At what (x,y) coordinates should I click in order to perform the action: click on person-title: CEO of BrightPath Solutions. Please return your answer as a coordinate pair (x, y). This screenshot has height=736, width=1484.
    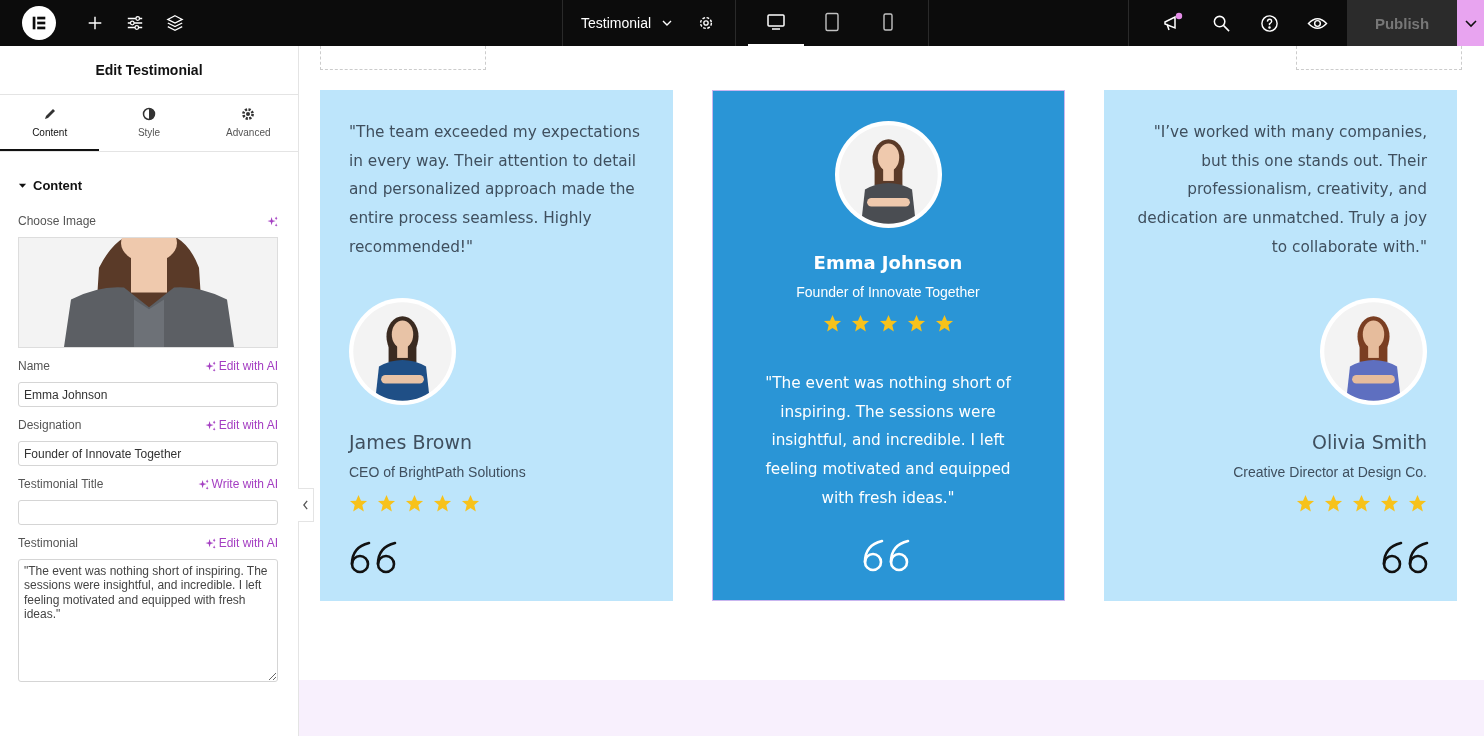
    Looking at the image, I should click on (437, 471).